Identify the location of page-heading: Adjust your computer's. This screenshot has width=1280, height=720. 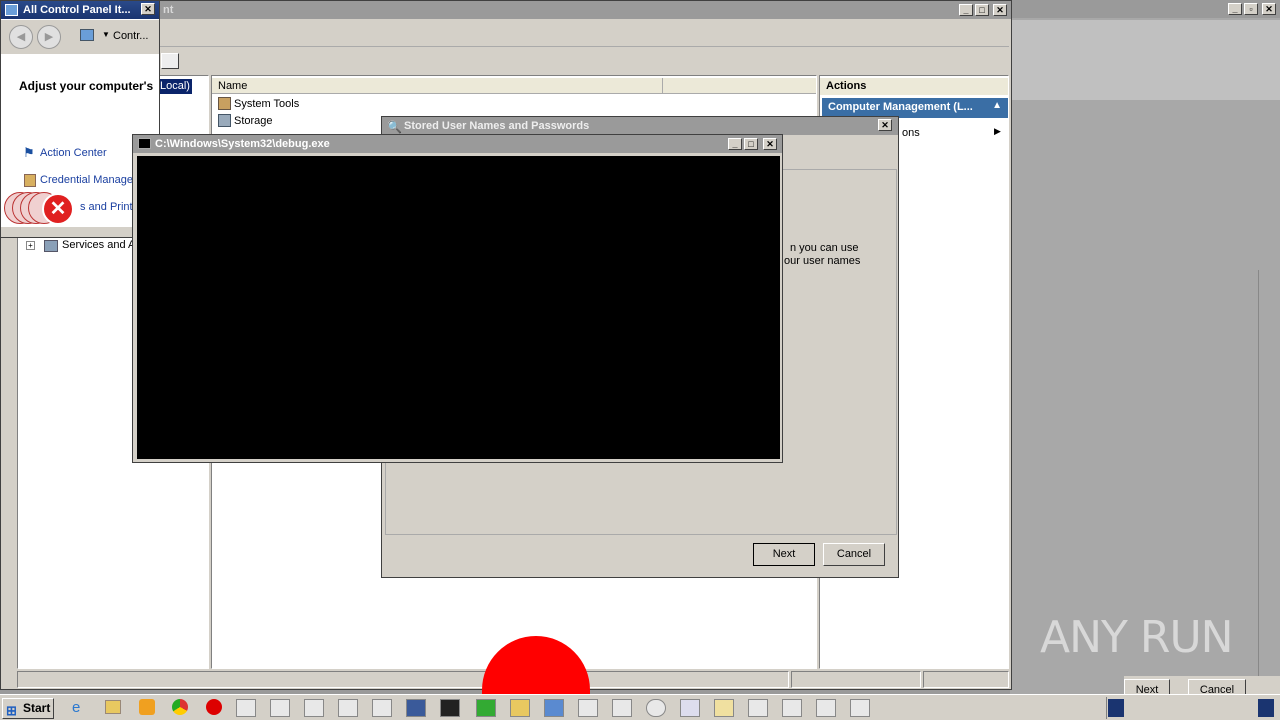
(86, 86).